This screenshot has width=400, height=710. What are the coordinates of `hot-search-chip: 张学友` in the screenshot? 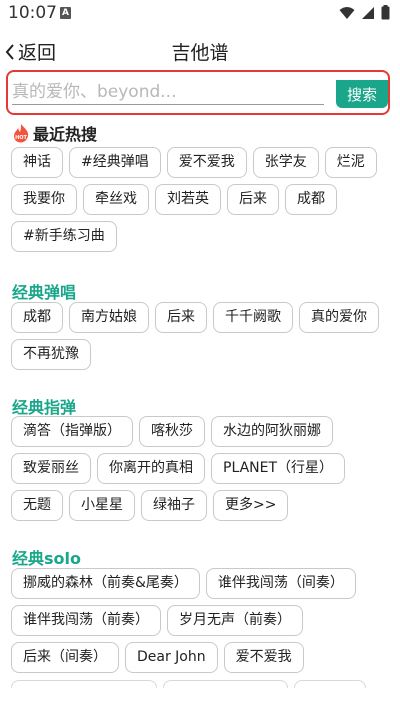 It's located at (285, 162).